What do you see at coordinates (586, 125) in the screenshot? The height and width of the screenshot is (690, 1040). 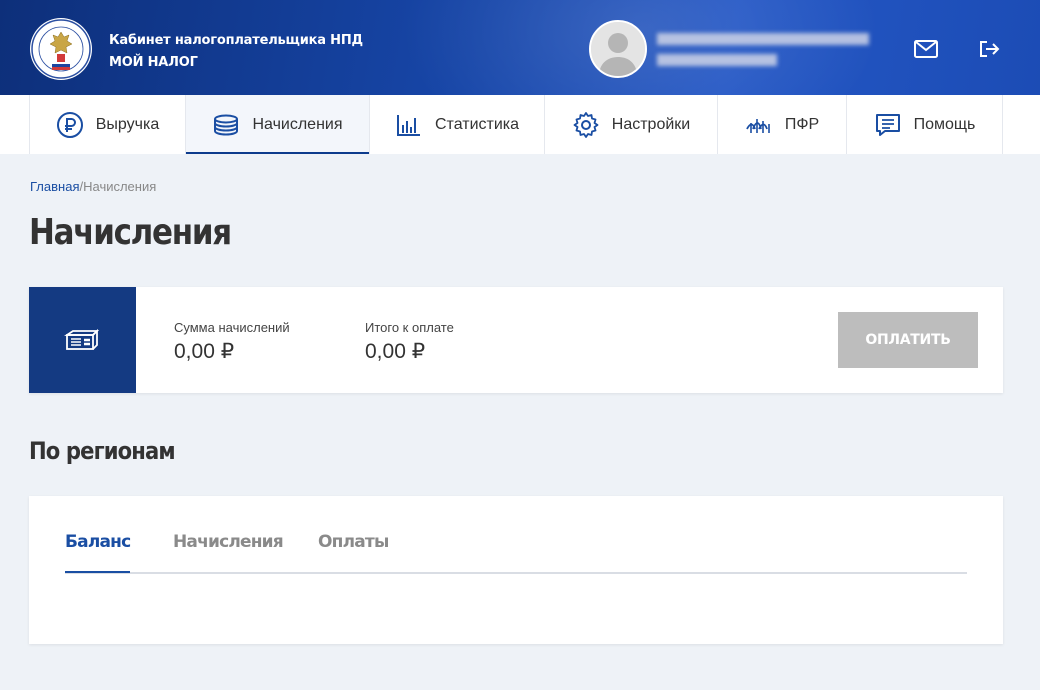 I see `gear-icon` at bounding box center [586, 125].